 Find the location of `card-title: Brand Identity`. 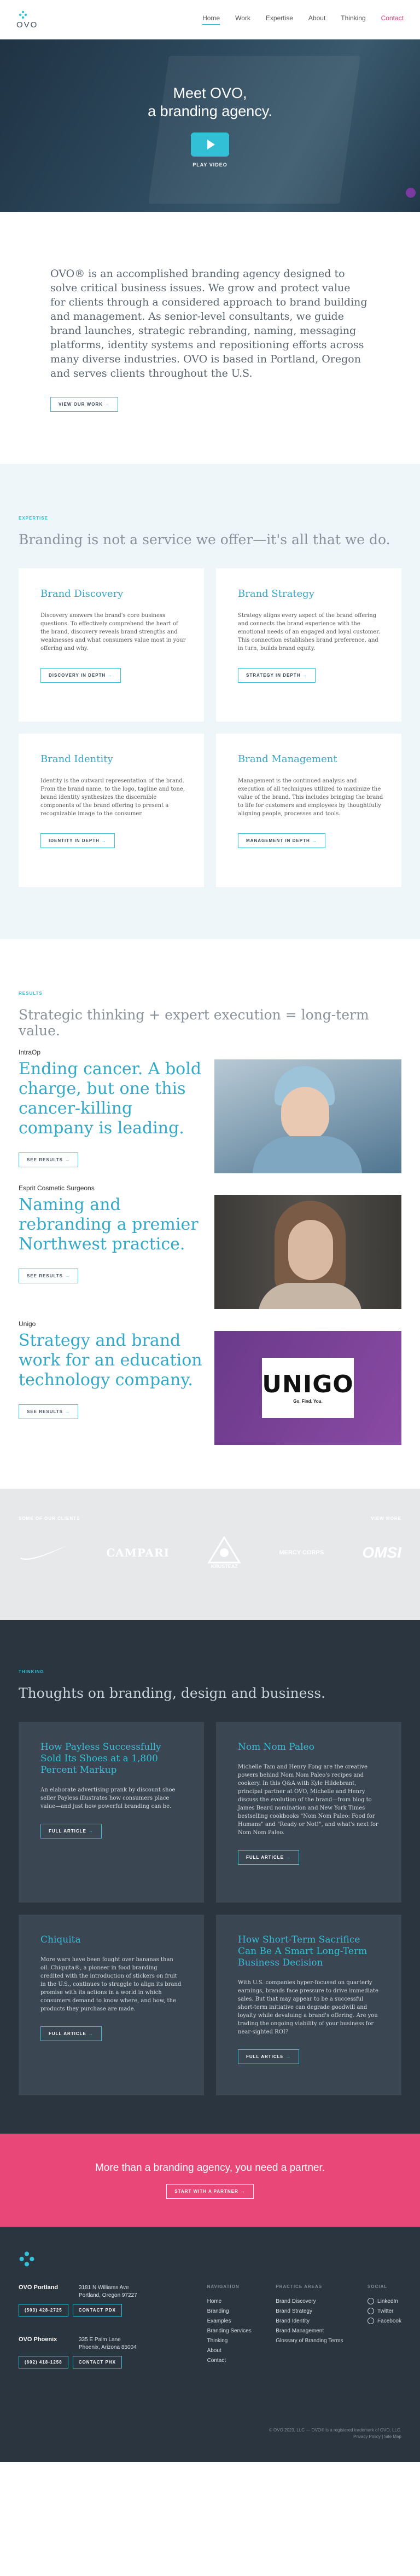

card-title: Brand Identity is located at coordinates (114, 759).